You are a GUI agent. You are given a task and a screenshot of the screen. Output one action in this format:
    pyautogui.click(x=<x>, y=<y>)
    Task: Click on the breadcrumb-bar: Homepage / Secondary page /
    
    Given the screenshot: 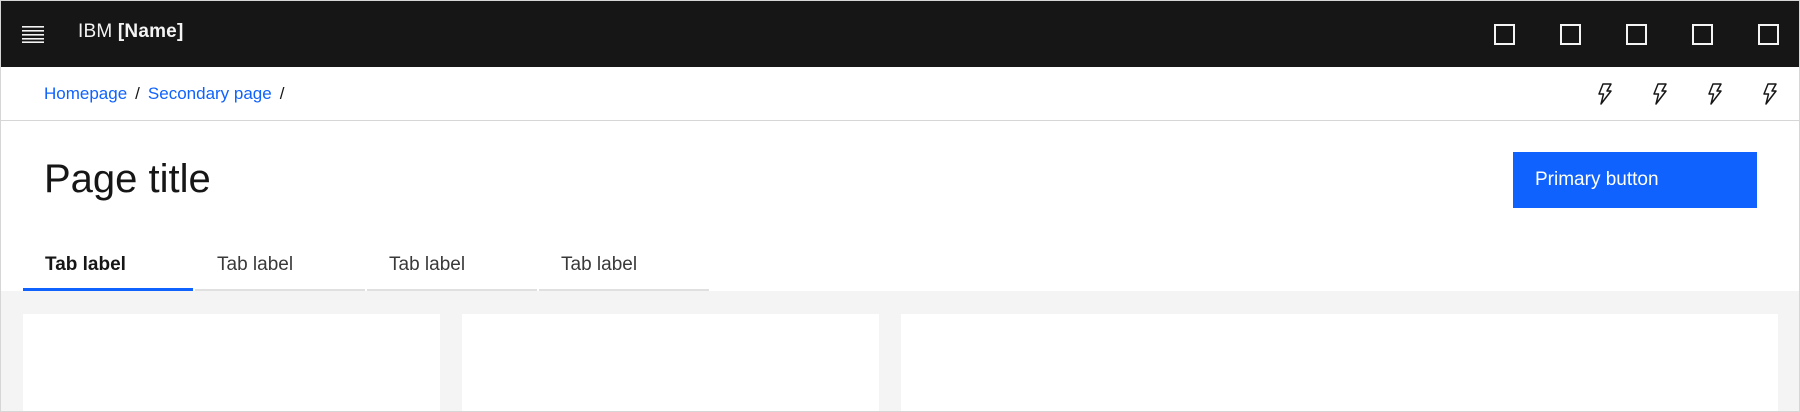 What is the action you would take?
    pyautogui.click(x=900, y=94)
    